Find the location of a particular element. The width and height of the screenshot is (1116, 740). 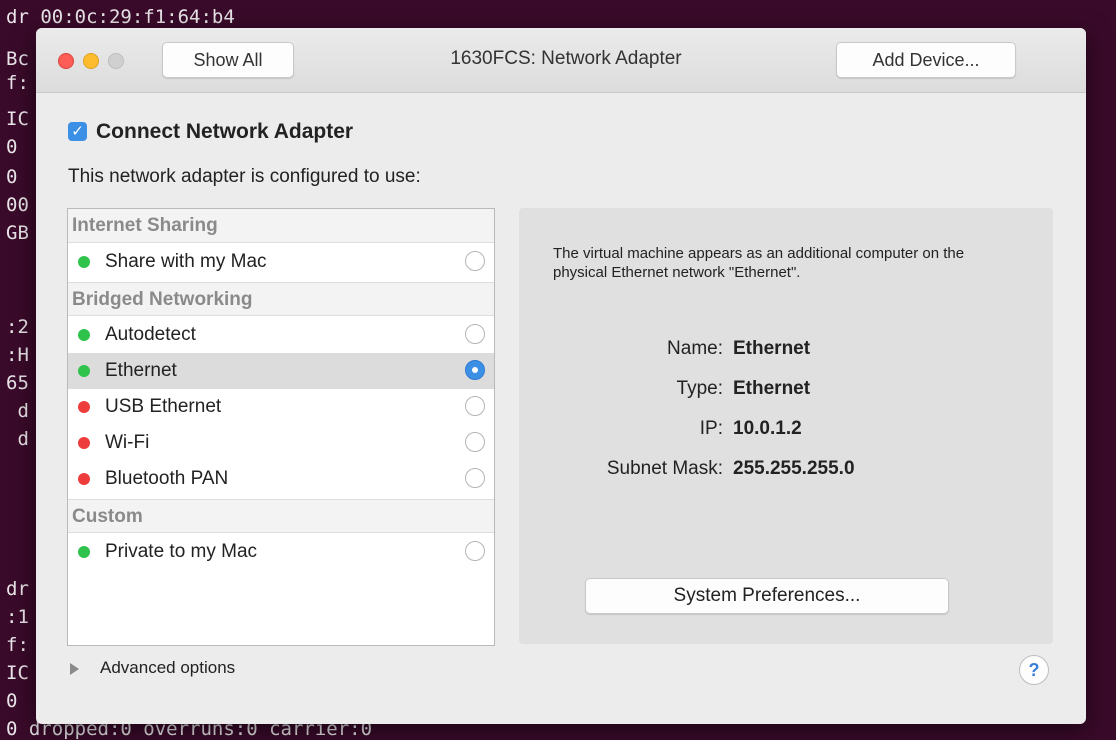

list-item-wi-fi: Wi-Fi is located at coordinates (281, 443).